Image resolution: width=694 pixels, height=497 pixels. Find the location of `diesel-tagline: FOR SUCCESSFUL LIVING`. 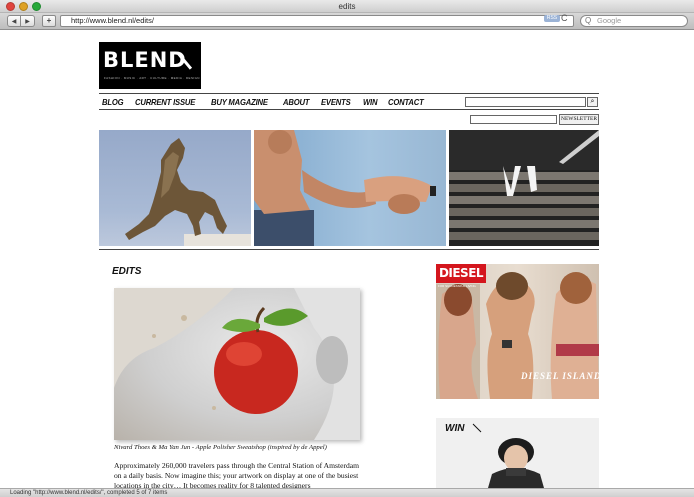

diesel-tagline: FOR SUCCESSFUL LIVING is located at coordinates (457, 286).